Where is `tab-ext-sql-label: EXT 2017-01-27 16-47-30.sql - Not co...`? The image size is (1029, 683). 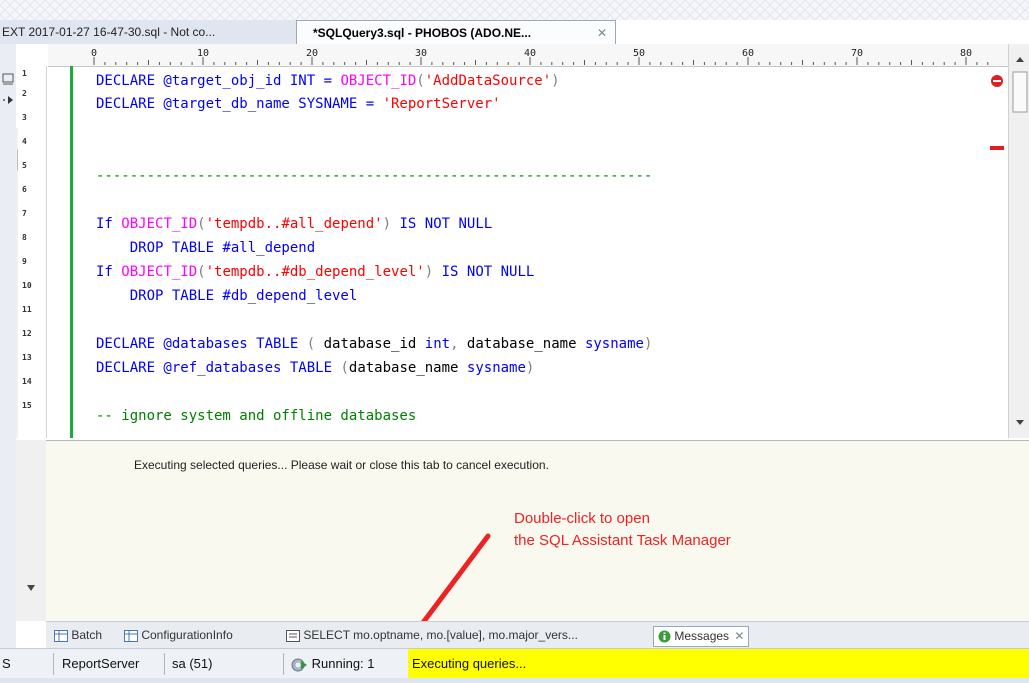
tab-ext-sql-label: EXT 2017-01-27 16-47-30.sql - Not co... is located at coordinates (109, 32).